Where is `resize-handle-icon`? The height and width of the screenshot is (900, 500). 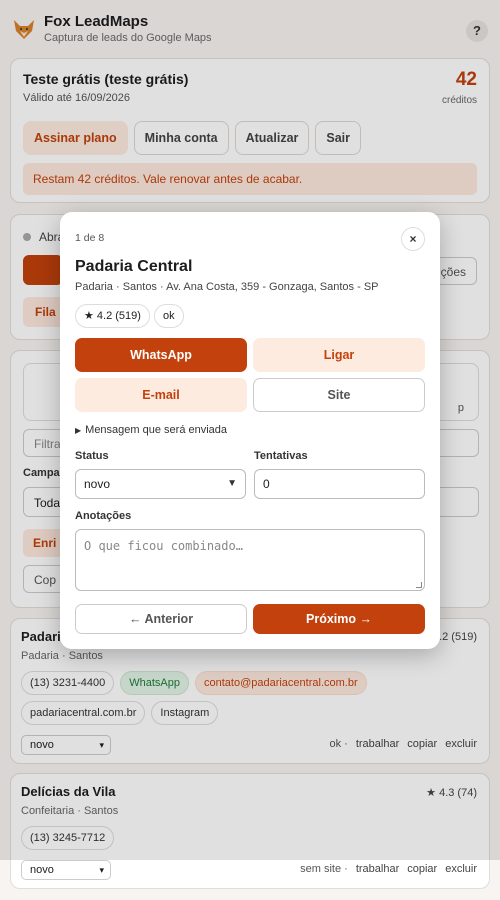 resize-handle-icon is located at coordinates (419, 585).